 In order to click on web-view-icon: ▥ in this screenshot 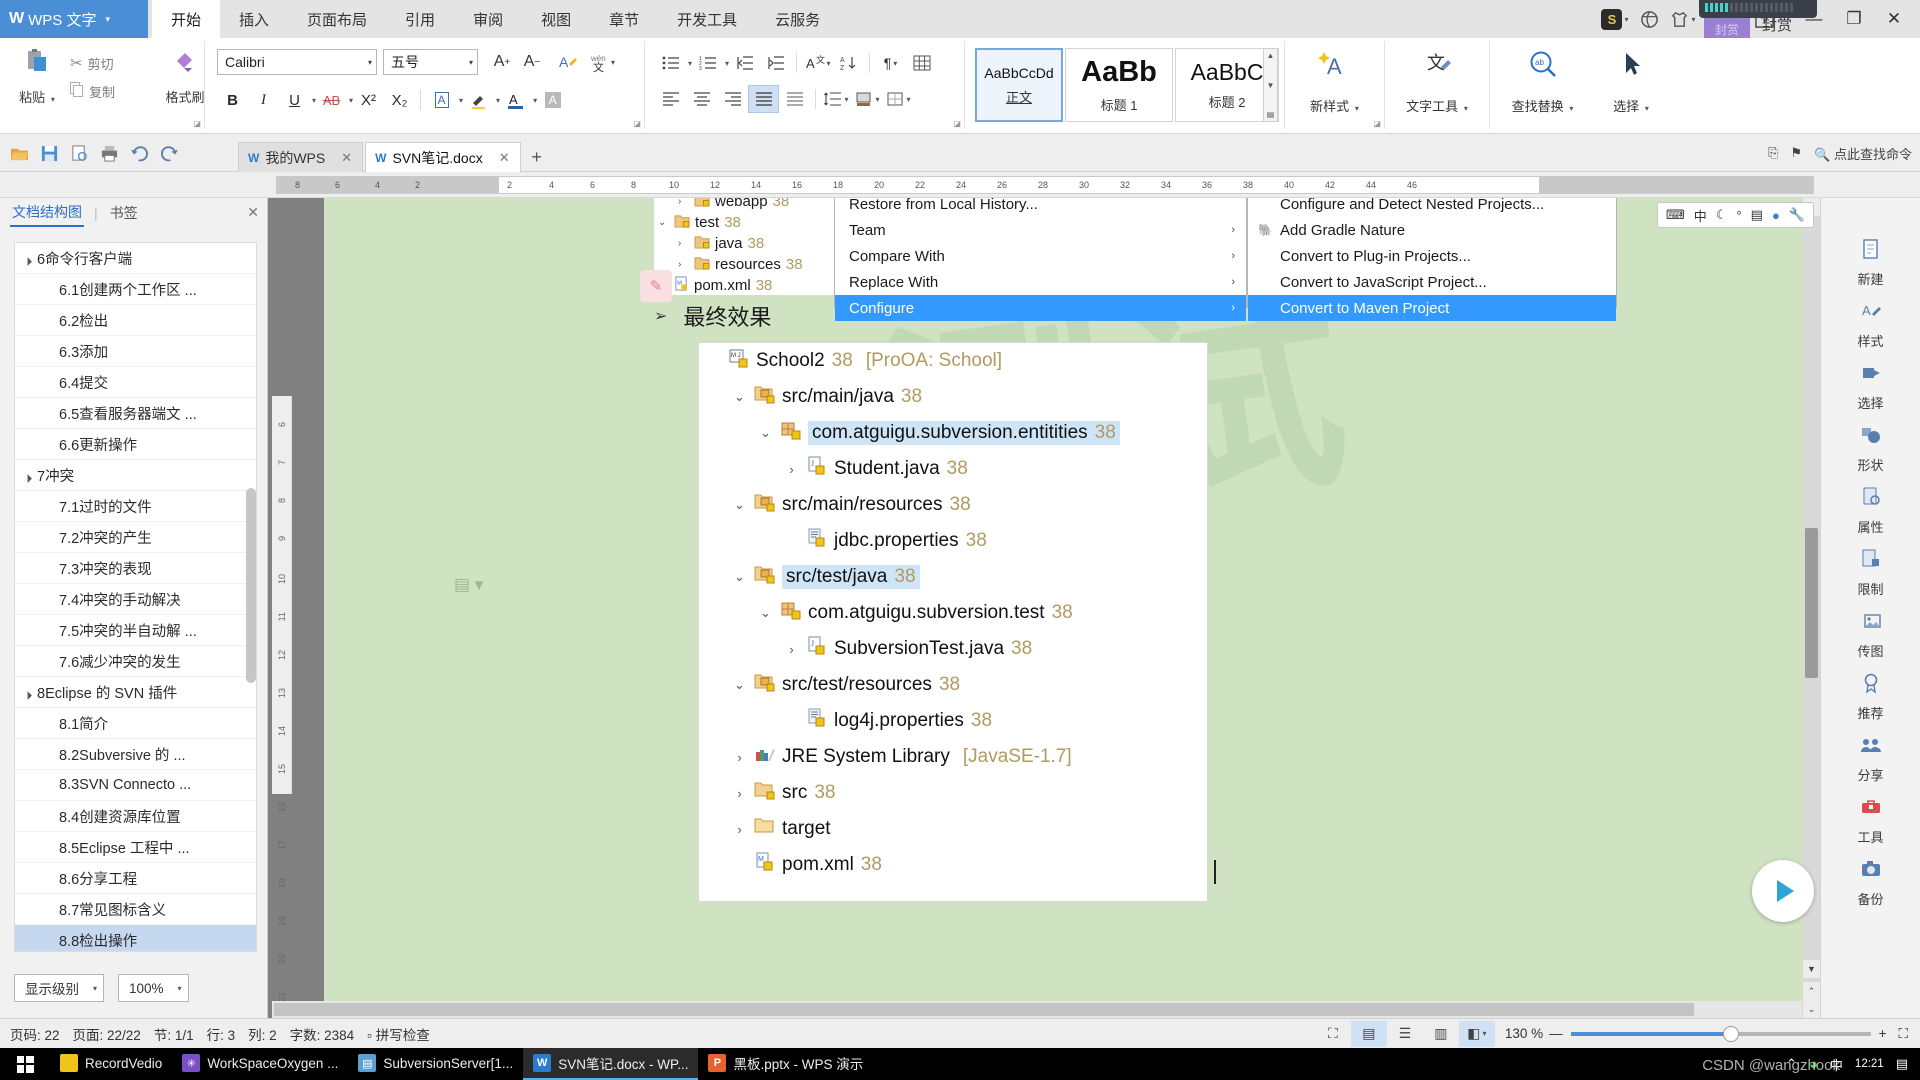, I will do `click(1441, 1034)`.